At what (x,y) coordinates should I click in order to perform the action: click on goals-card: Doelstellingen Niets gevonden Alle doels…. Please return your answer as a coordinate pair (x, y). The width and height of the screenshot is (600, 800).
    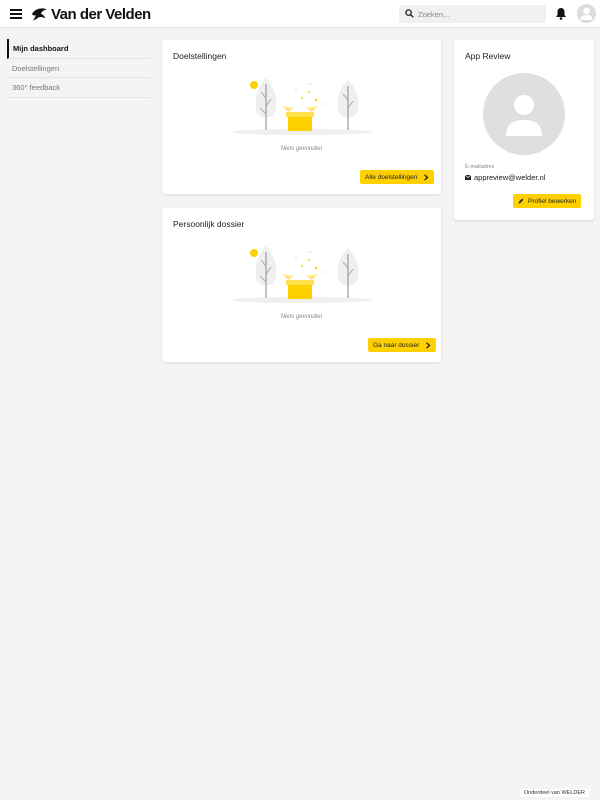
    Looking at the image, I should click on (301, 117).